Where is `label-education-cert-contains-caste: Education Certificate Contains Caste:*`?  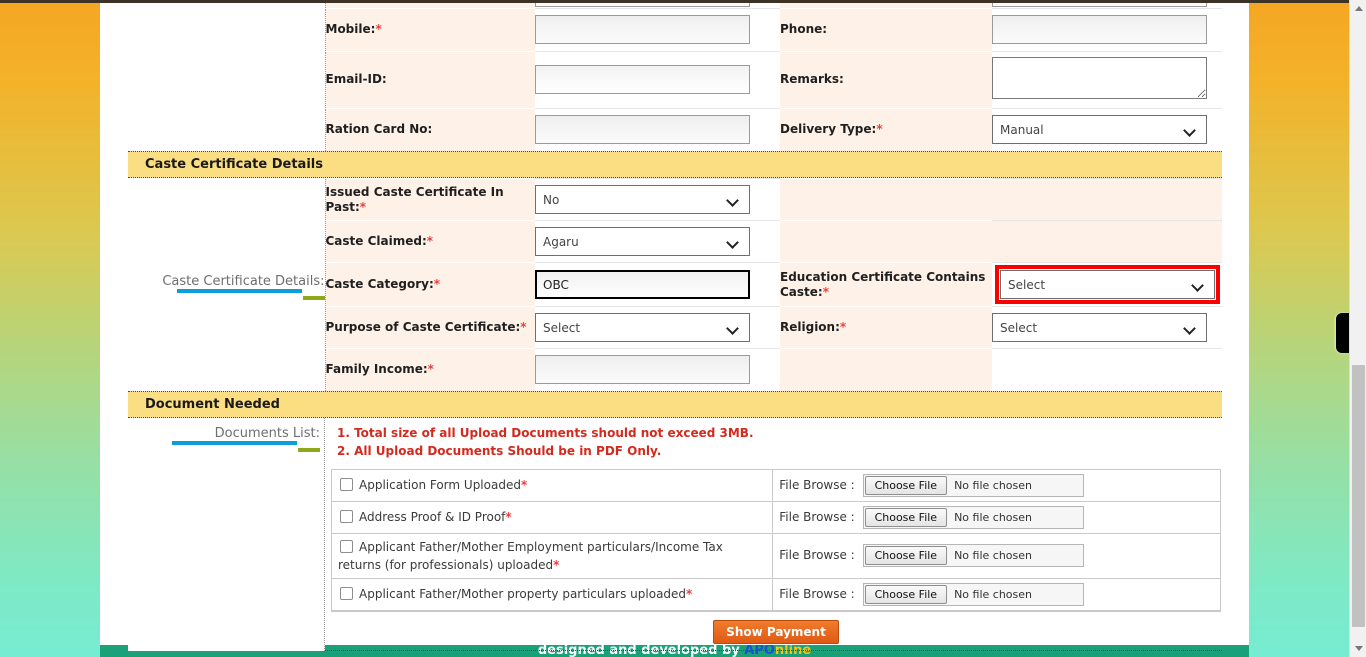 label-education-cert-contains-caste: Education Certificate Contains Caste:* is located at coordinates (886, 284).